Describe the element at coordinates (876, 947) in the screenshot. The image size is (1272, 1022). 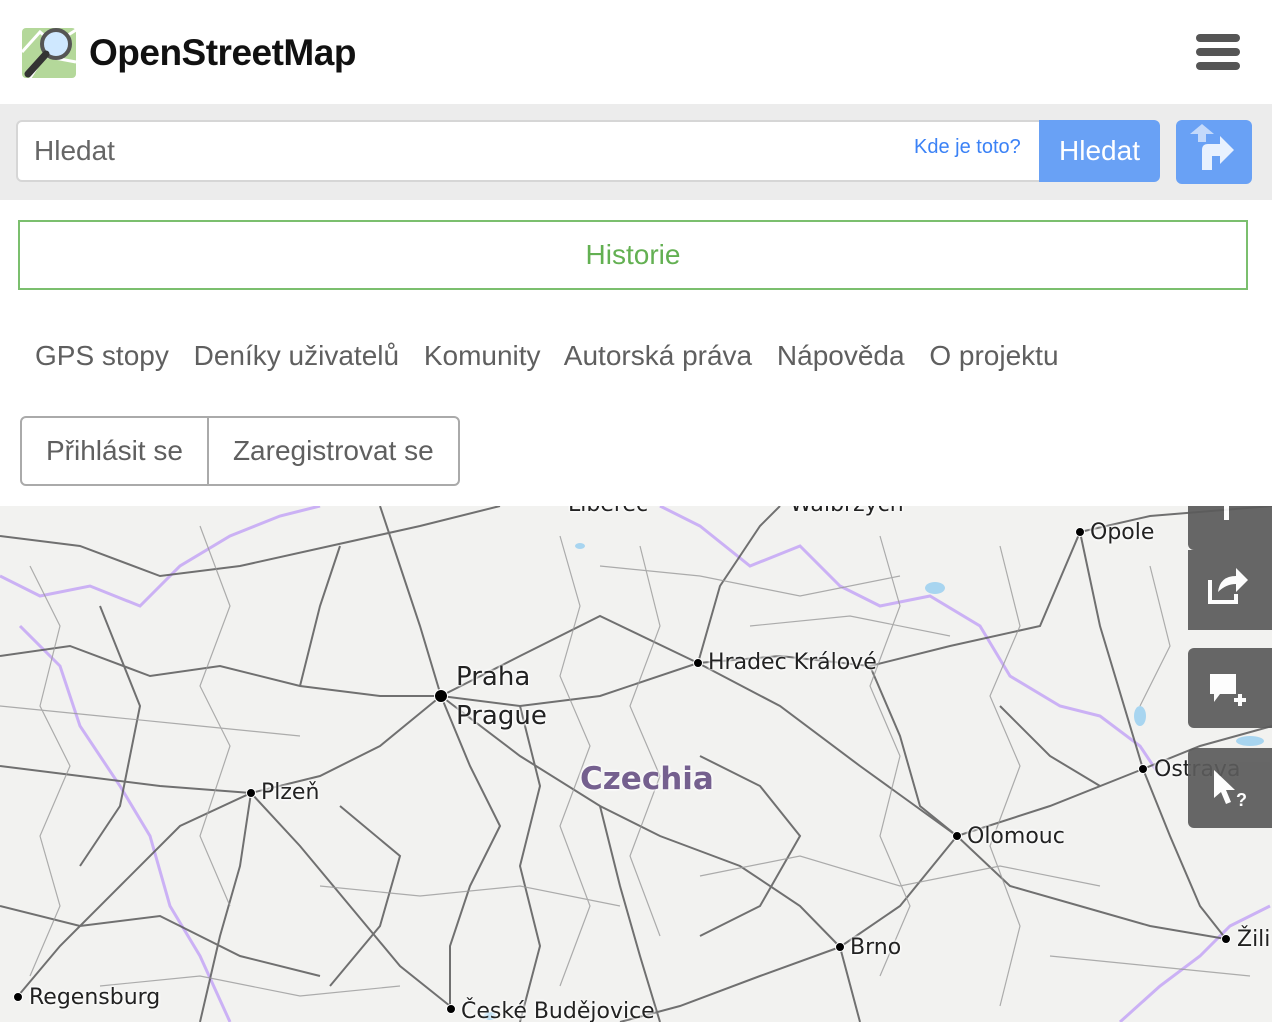
I see `city-label-brno: Brno` at that location.